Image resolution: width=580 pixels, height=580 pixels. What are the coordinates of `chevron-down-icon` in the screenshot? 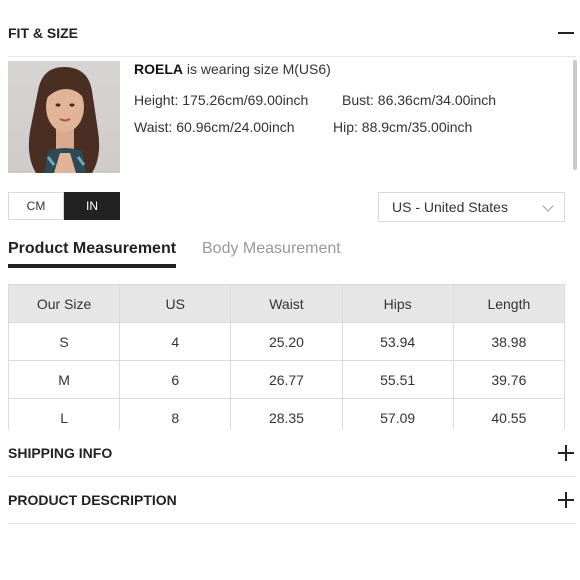 It's located at (548, 206).